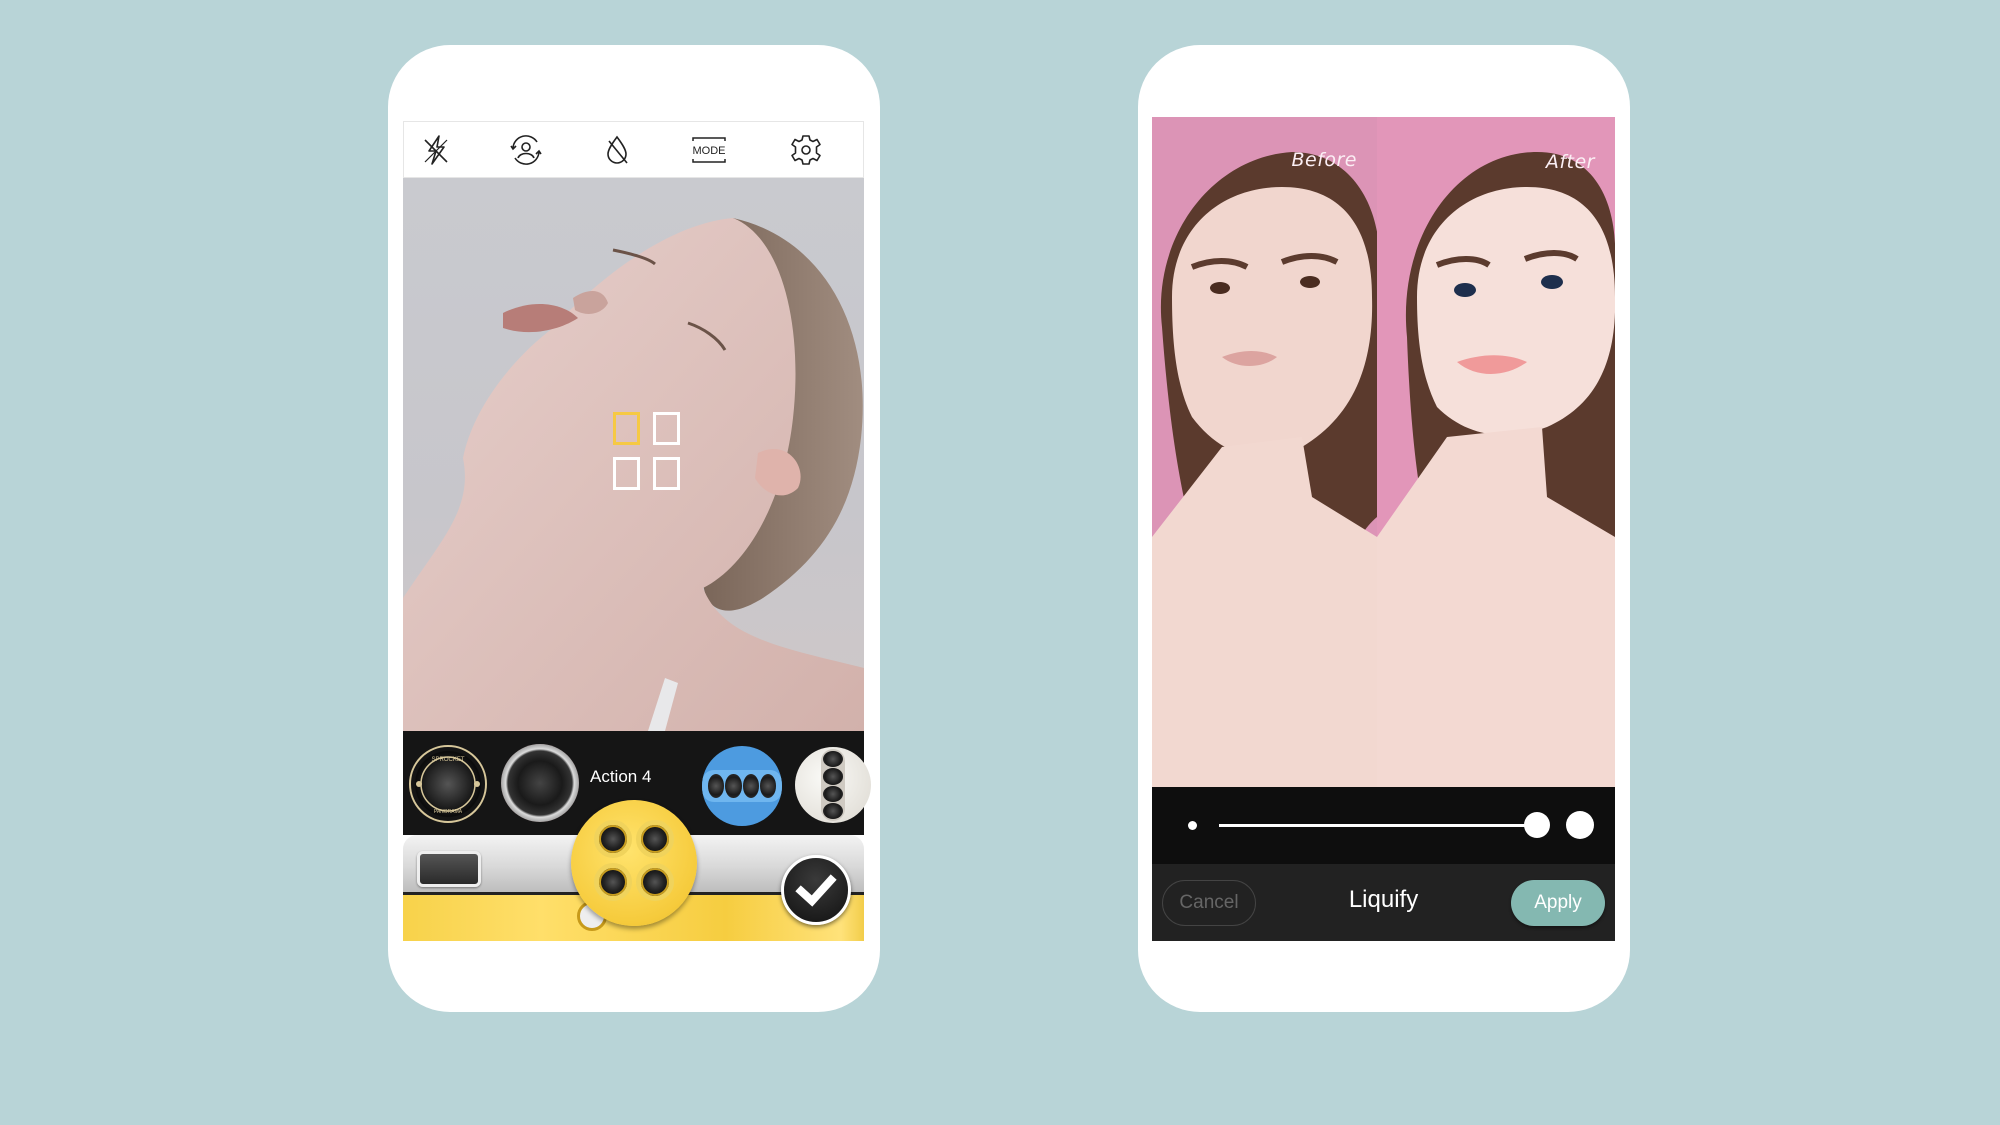 The image size is (2000, 1125). Describe the element at coordinates (1496, 452) in the screenshot. I see `after-photo: After` at that location.